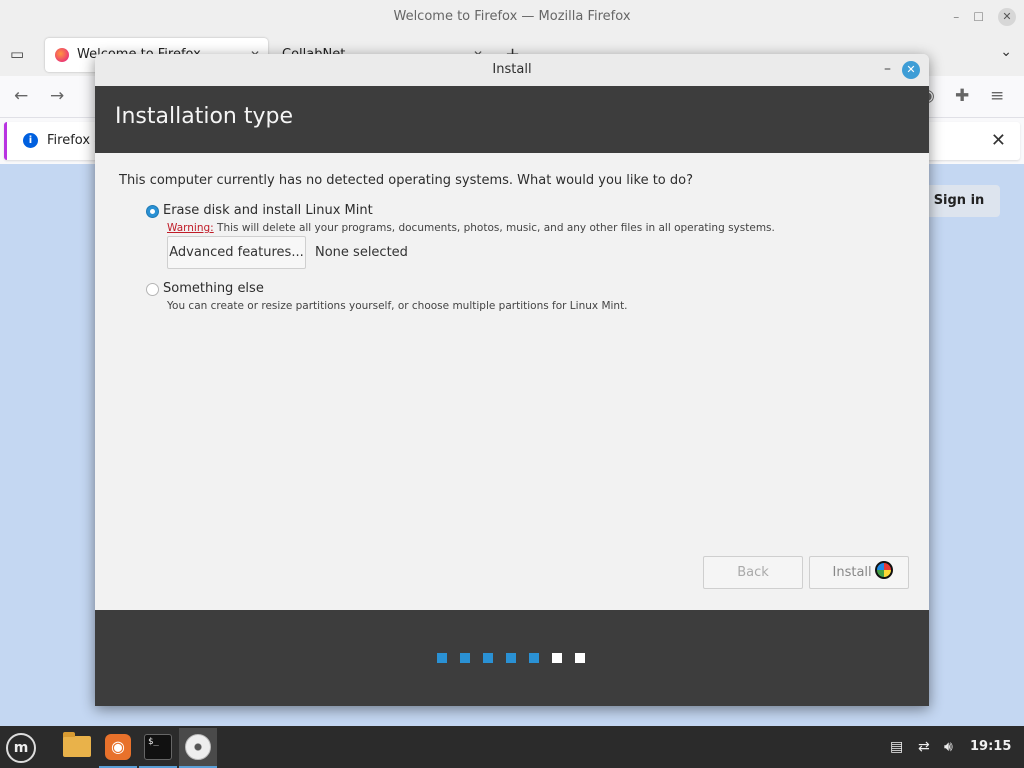  I want to click on dialog-minimize-icon: –, so click(887, 69).